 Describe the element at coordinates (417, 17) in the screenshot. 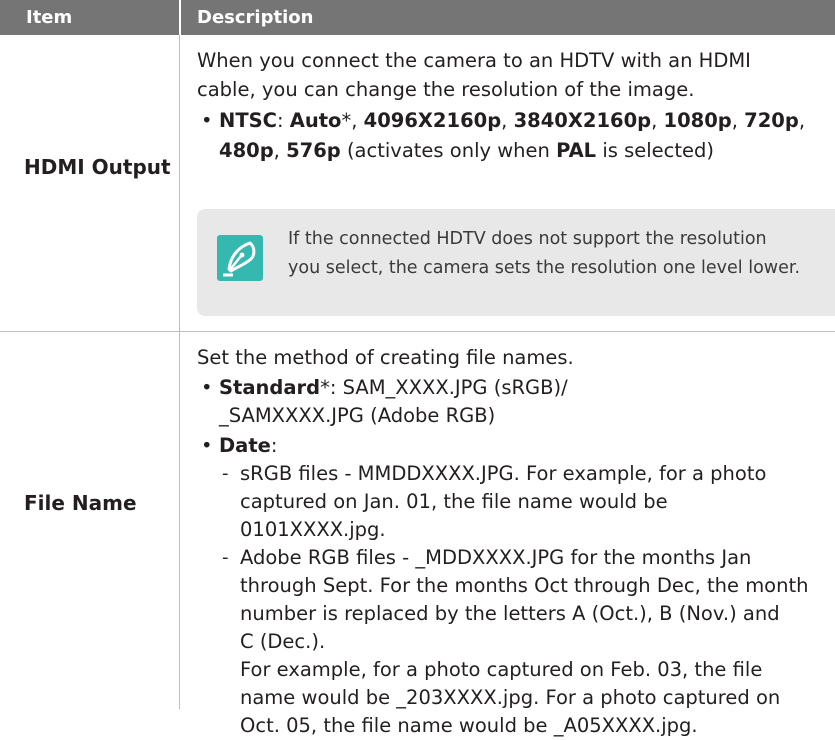

I see `table-header: Item Description` at that location.